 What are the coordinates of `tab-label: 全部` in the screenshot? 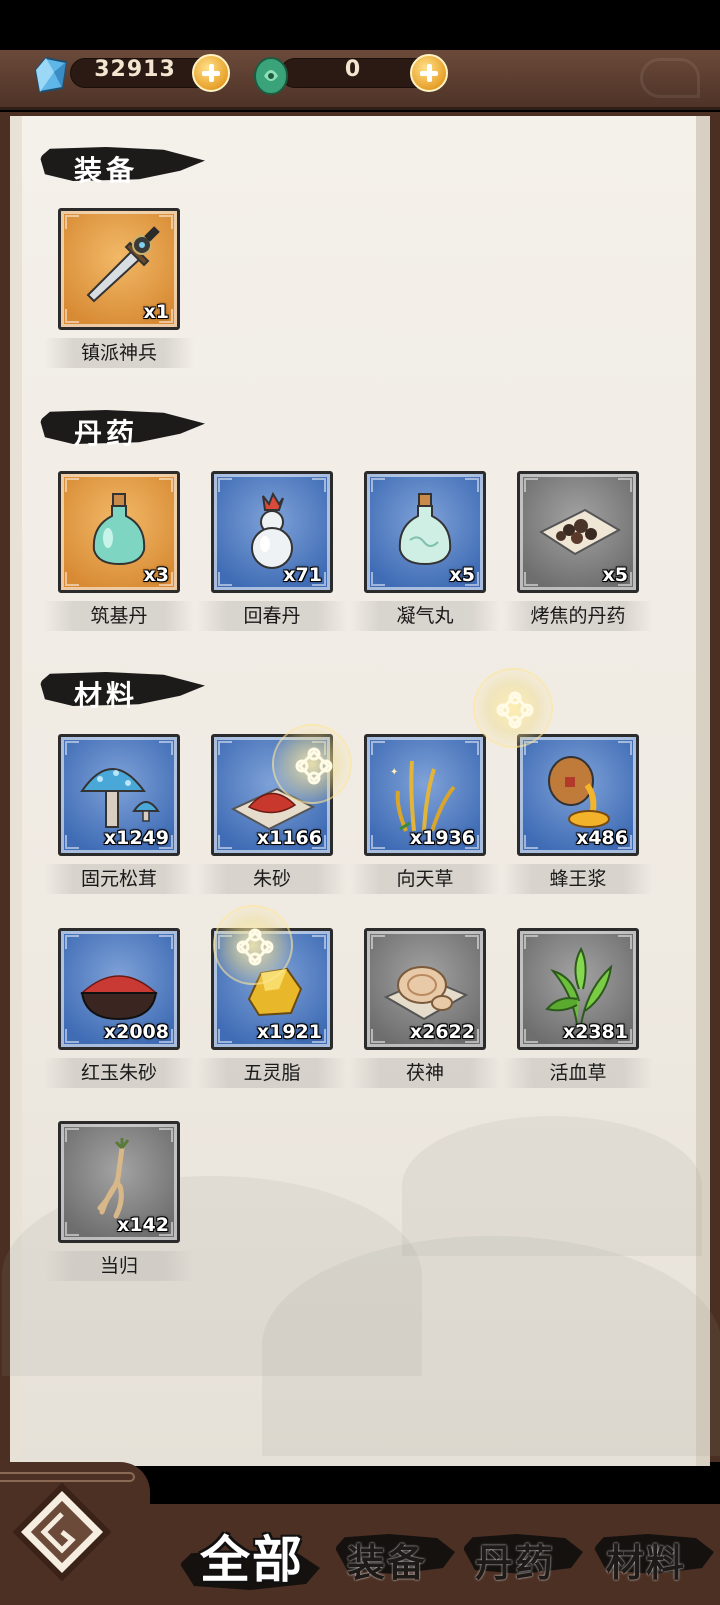 It's located at (252, 1559).